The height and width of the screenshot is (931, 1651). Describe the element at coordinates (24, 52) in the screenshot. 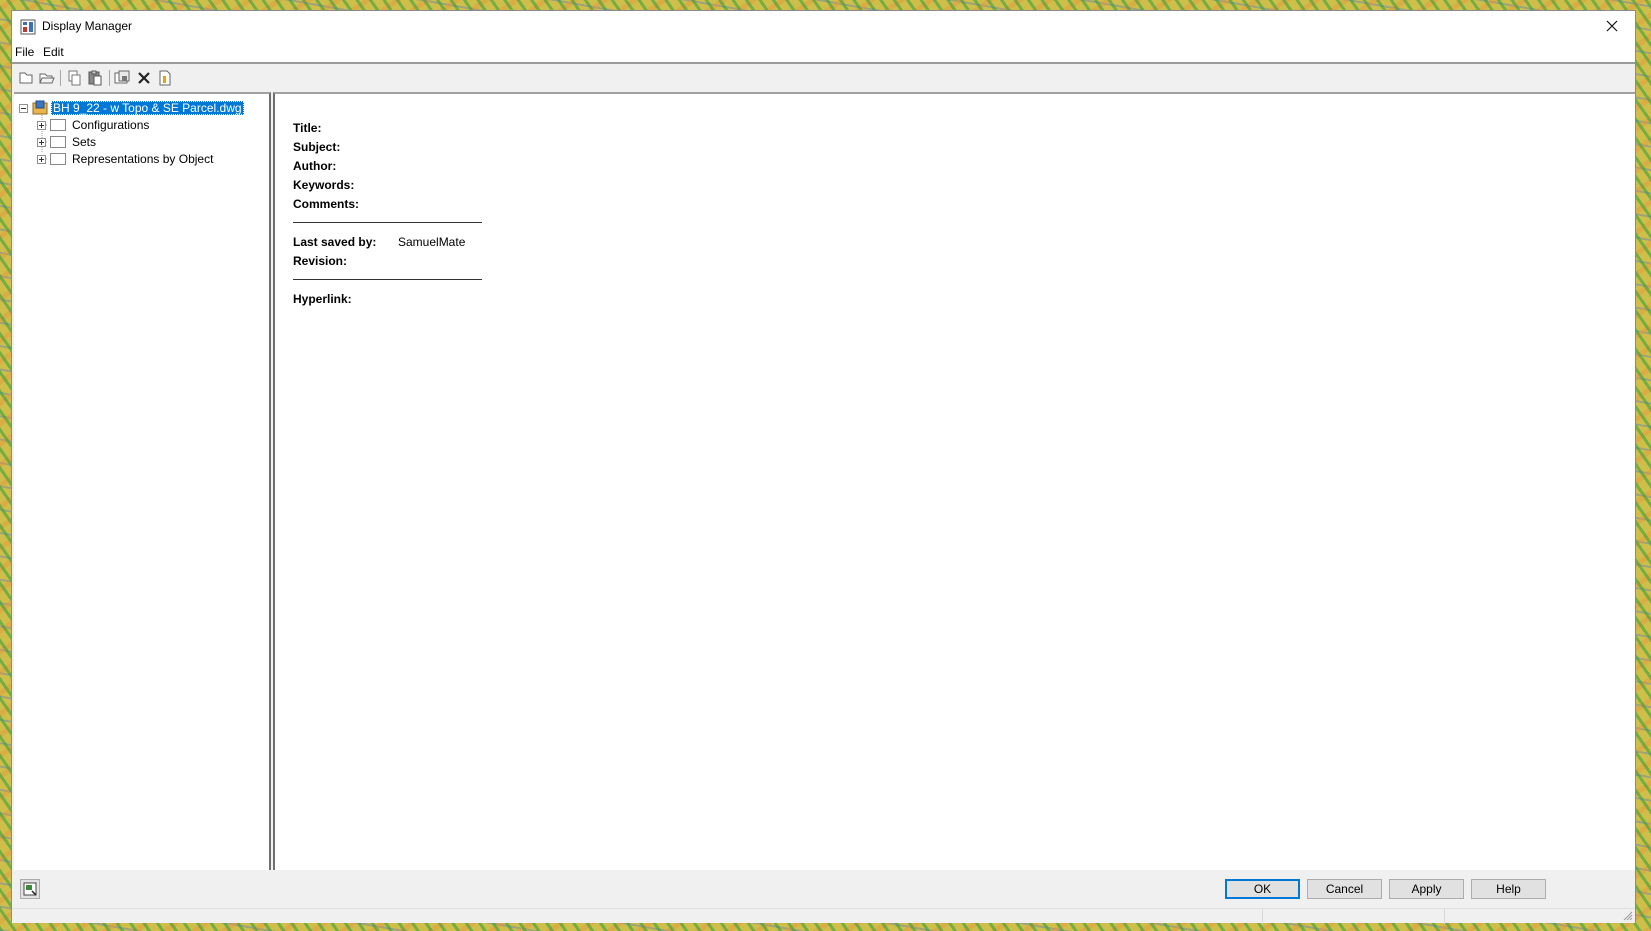

I see `menu-file: File` at that location.